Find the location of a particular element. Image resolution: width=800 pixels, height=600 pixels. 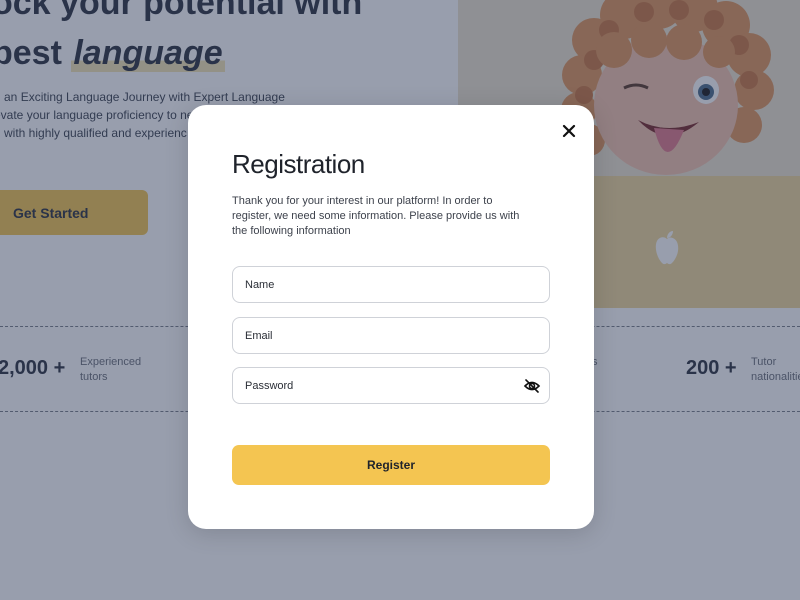

eye-off-icon is located at coordinates (532, 386).